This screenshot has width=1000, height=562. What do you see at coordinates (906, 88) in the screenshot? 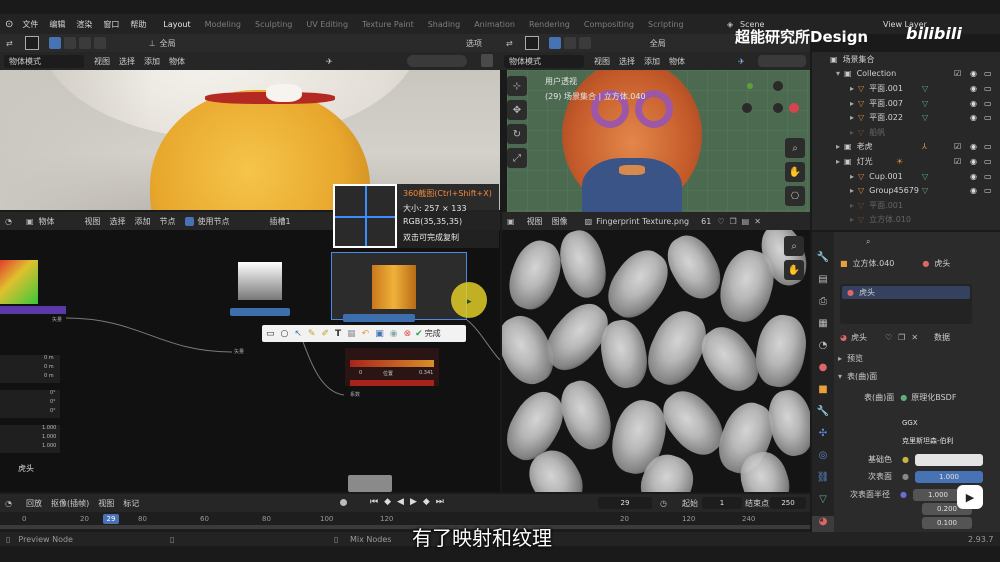
I see `outliner-item: ▸ ▽ 平面.001 ▽ ◉ ▭` at bounding box center [906, 88].